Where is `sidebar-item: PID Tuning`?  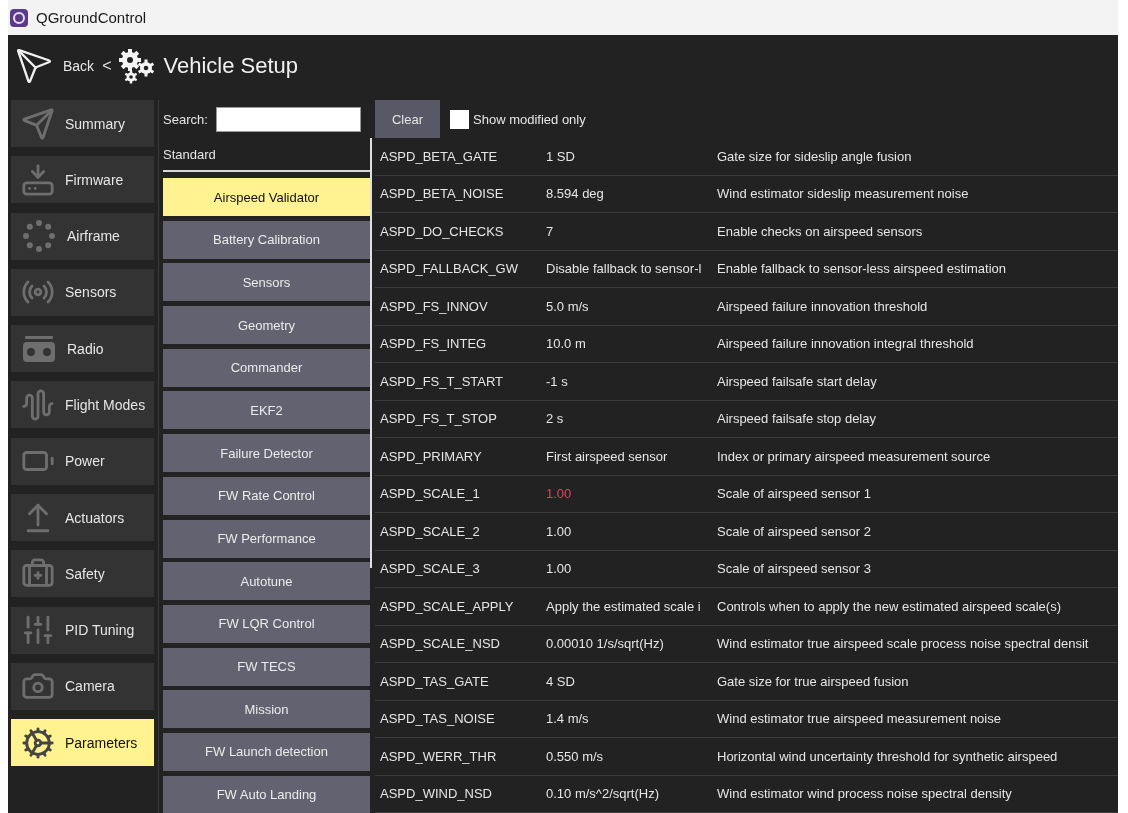
sidebar-item: PID Tuning is located at coordinates (82, 630).